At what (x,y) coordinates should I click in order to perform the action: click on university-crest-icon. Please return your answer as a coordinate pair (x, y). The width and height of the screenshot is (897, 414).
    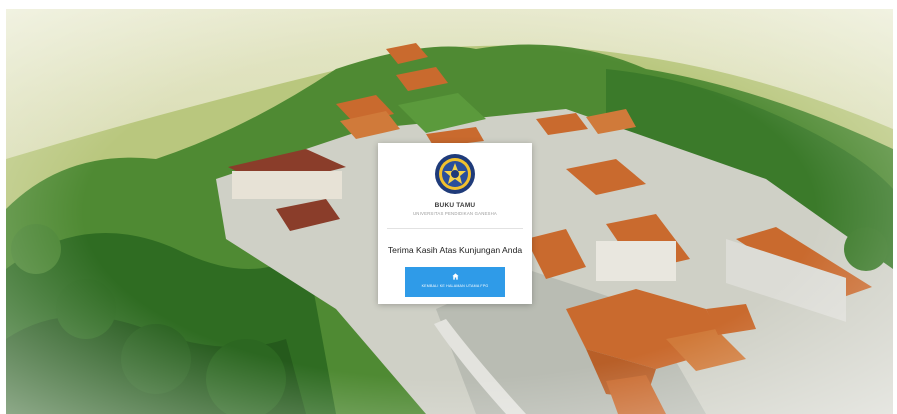
    Looking at the image, I should click on (455, 174).